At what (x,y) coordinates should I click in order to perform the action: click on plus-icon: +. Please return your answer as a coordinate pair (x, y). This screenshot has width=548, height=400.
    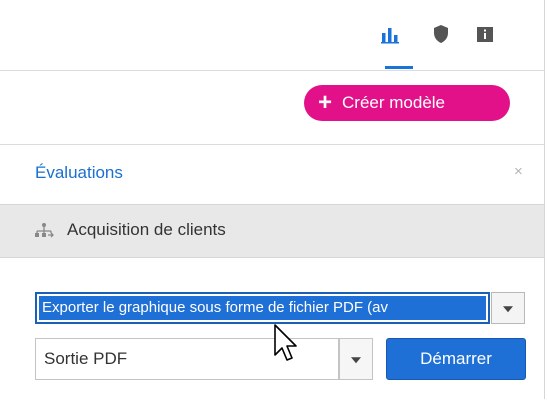
    Looking at the image, I should click on (325, 102).